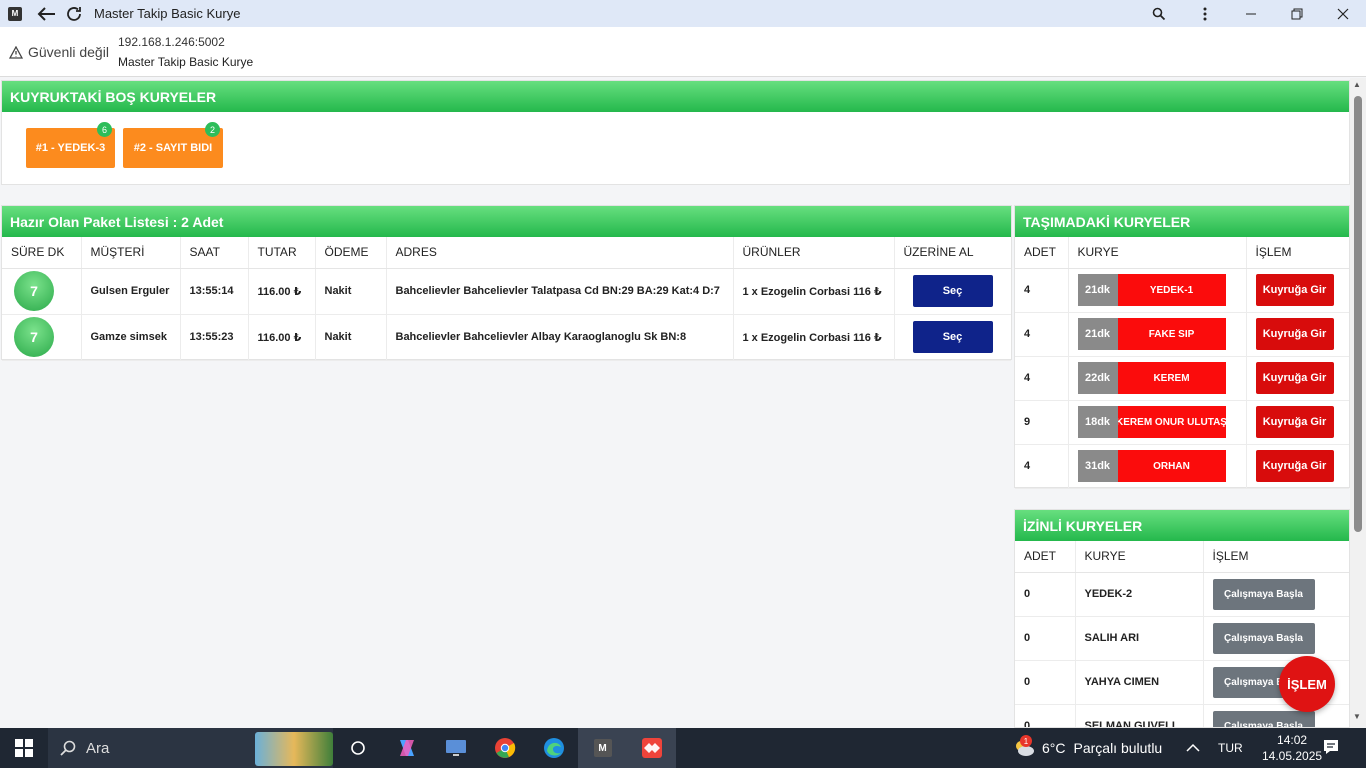  What do you see at coordinates (173, 148) in the screenshot?
I see `queue-courier-label: #2 - SAYIT BIDI` at bounding box center [173, 148].